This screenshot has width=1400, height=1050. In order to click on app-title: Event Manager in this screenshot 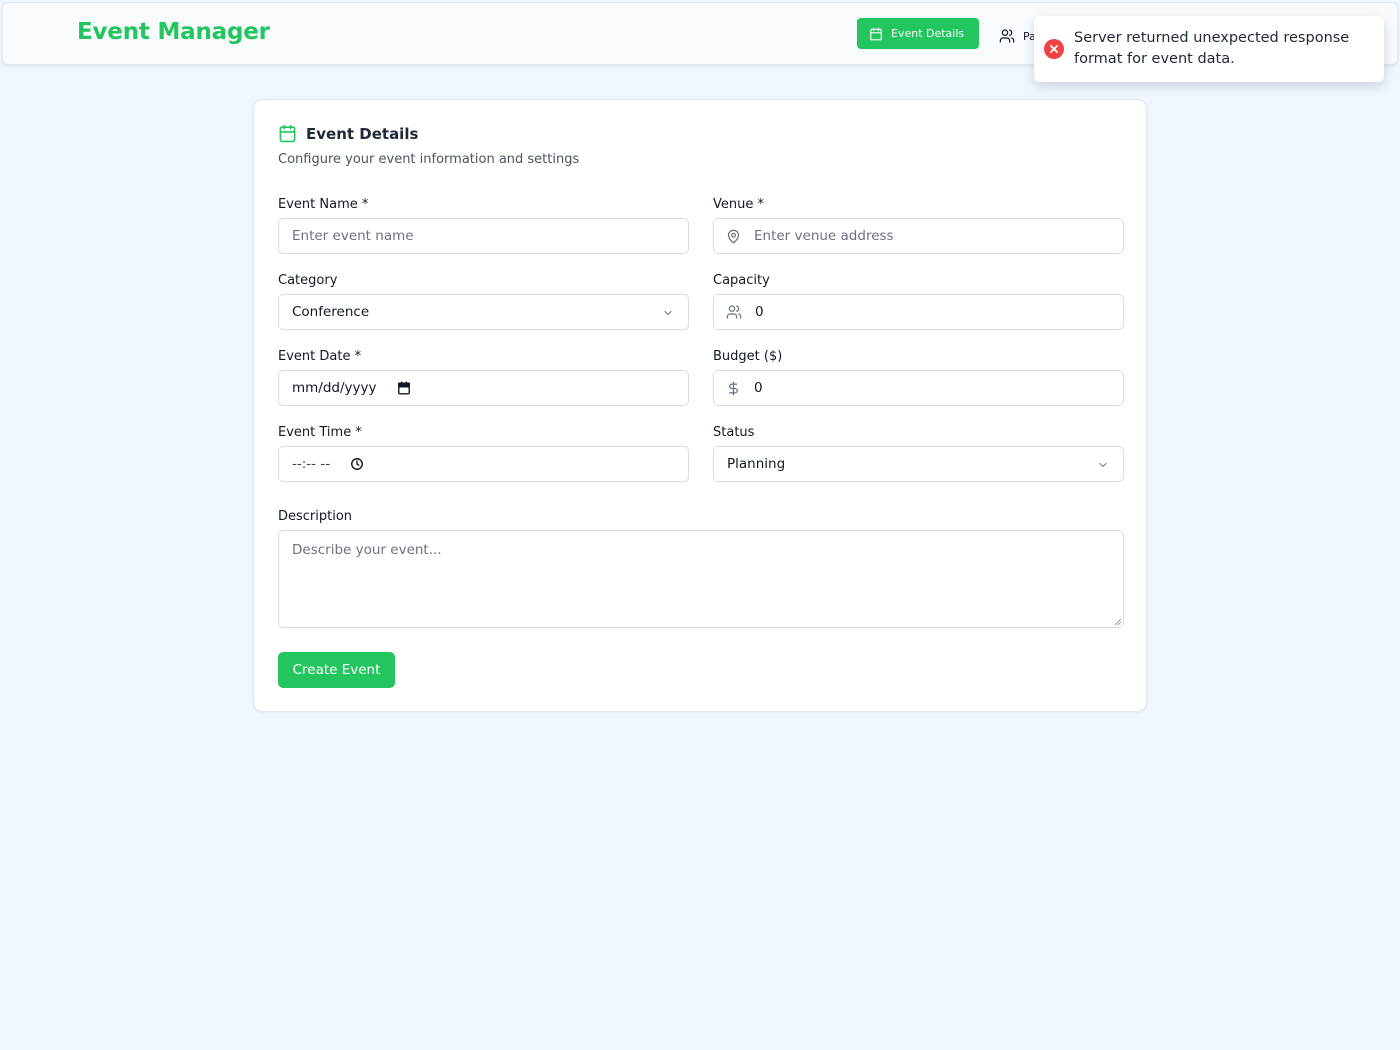, I will do `click(173, 32)`.